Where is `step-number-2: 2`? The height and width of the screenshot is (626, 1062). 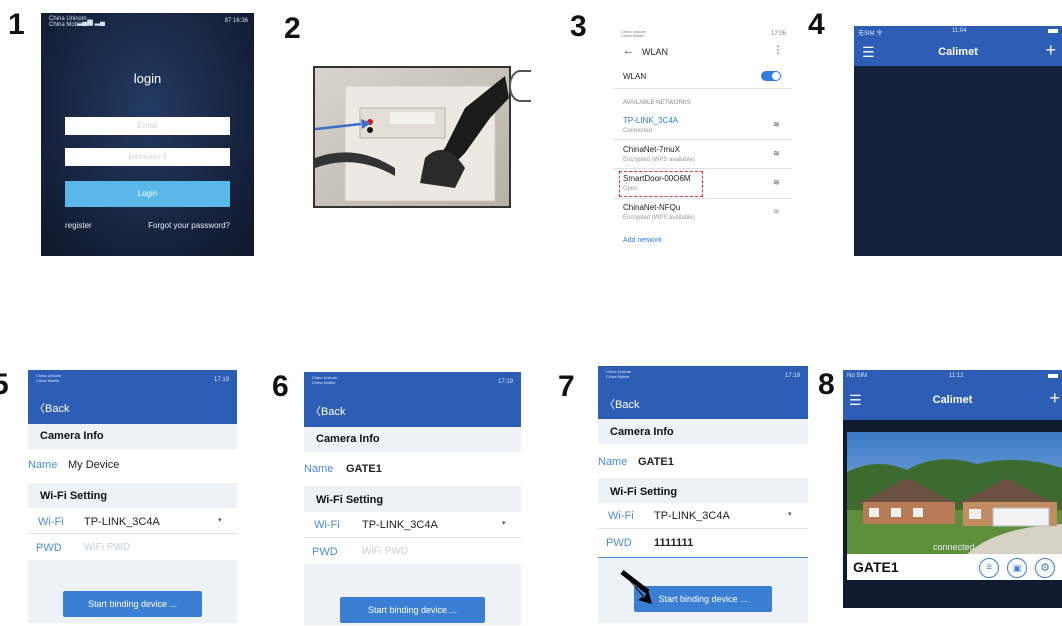
step-number-2: 2 is located at coordinates (292, 28).